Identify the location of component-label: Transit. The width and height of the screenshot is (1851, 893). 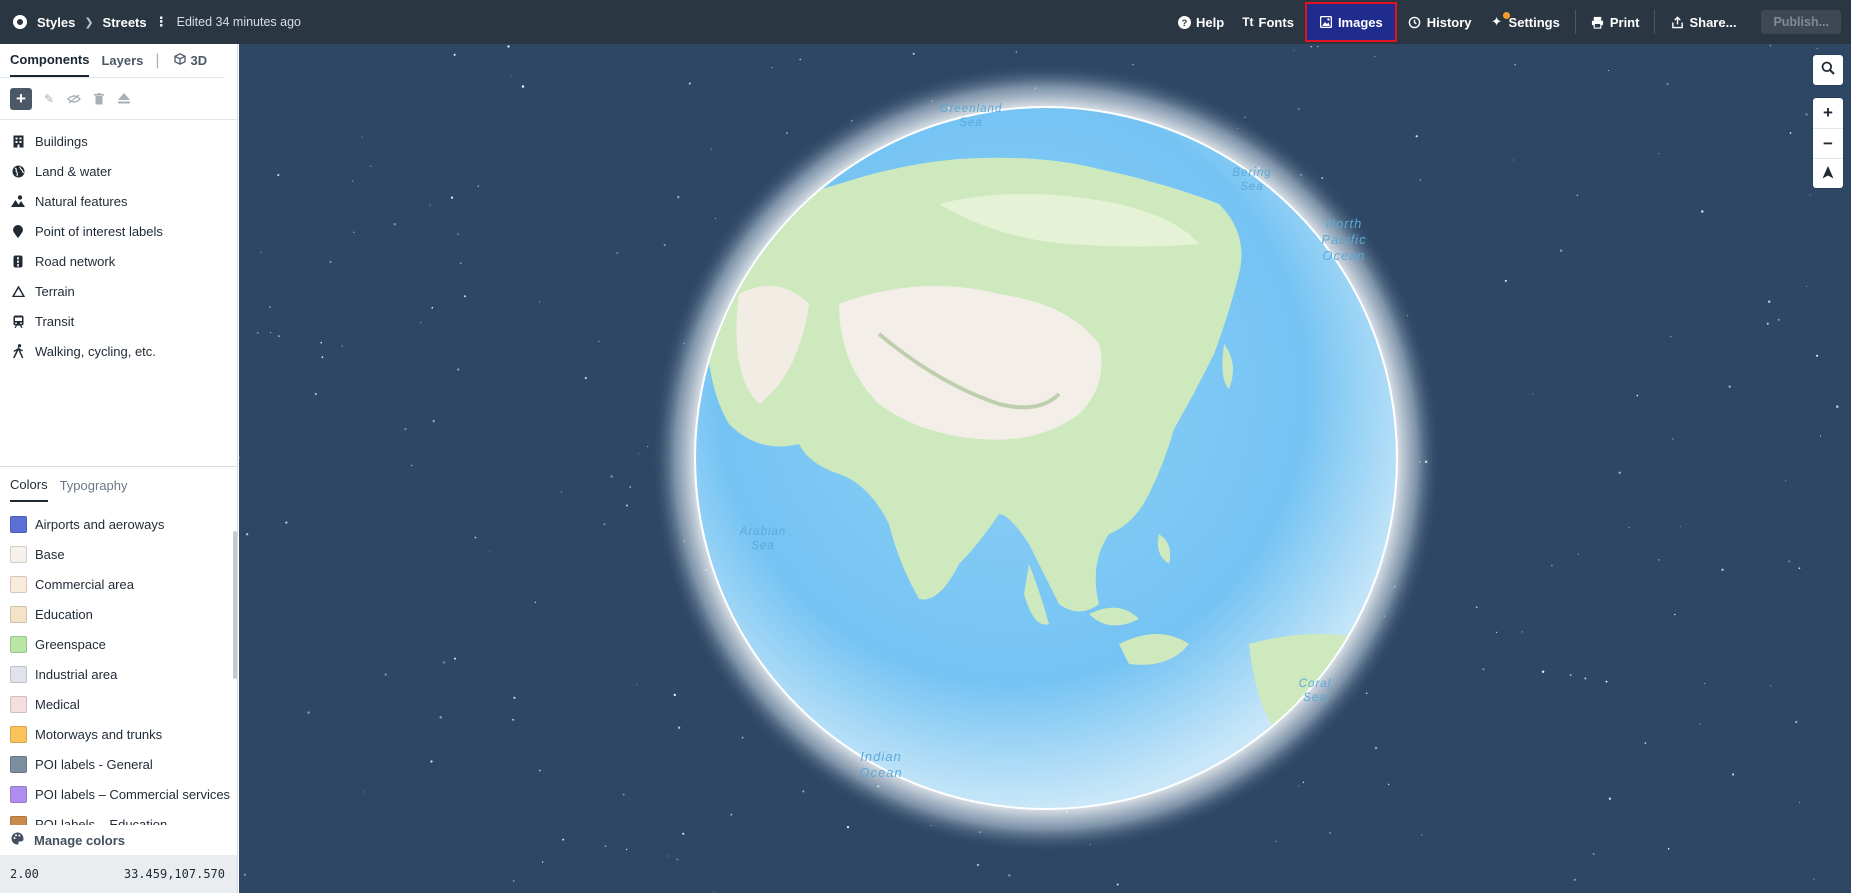
(55, 321).